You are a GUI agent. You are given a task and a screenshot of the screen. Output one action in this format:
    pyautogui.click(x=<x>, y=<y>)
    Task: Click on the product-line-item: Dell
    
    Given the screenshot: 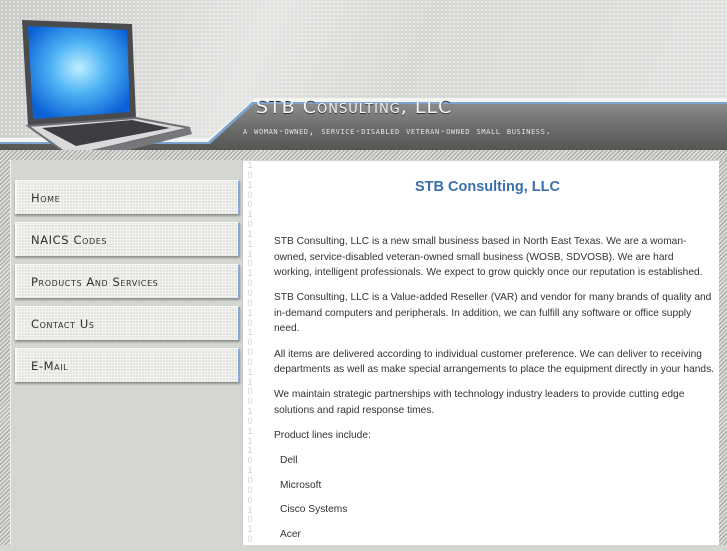 What is the action you would take?
    pyautogui.click(x=289, y=461)
    